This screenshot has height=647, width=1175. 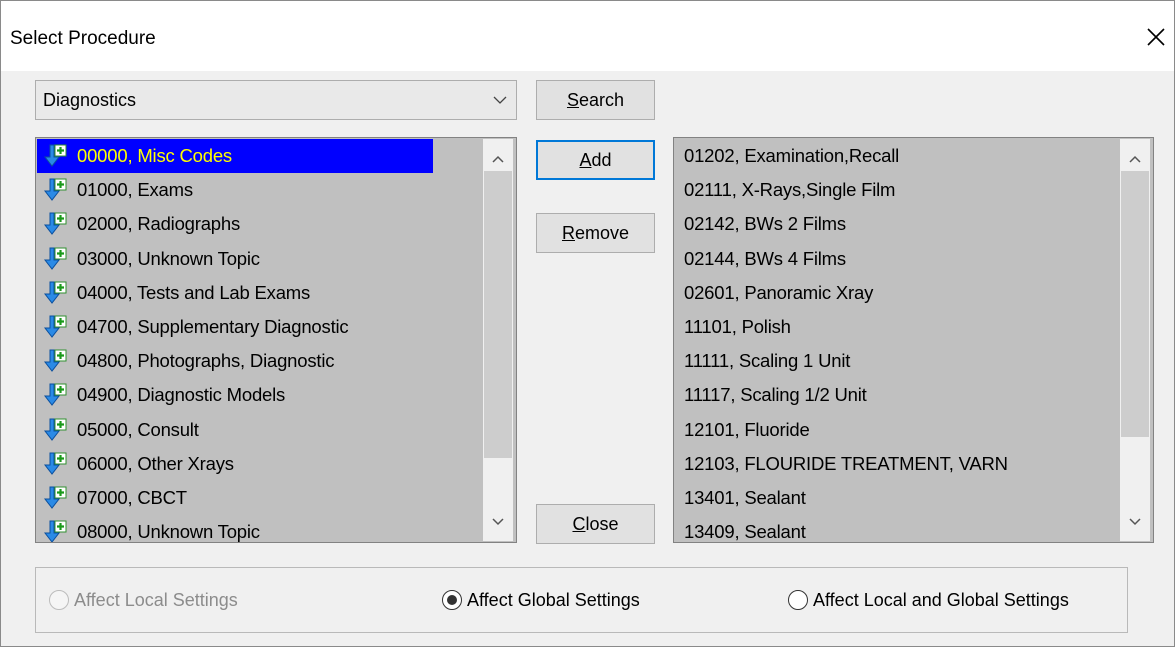 I want to click on category-list-item-label: 00000, Misc Codes, so click(x=154, y=155).